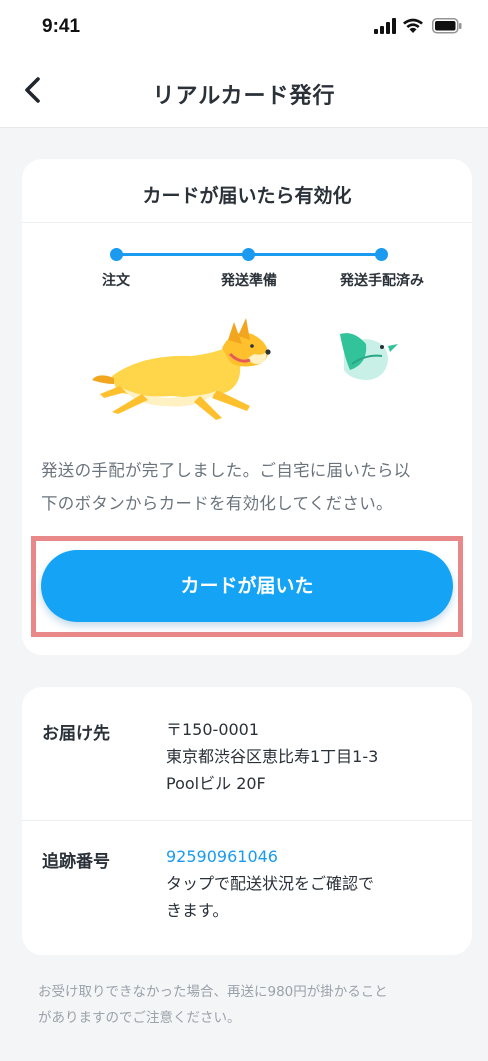 Image resolution: width=488 pixels, height=1061 pixels. Describe the element at coordinates (213, 992) in the screenshot. I see `footer-note-line1: お受け取りできなかった場合、再送に980円が掛かること` at that location.